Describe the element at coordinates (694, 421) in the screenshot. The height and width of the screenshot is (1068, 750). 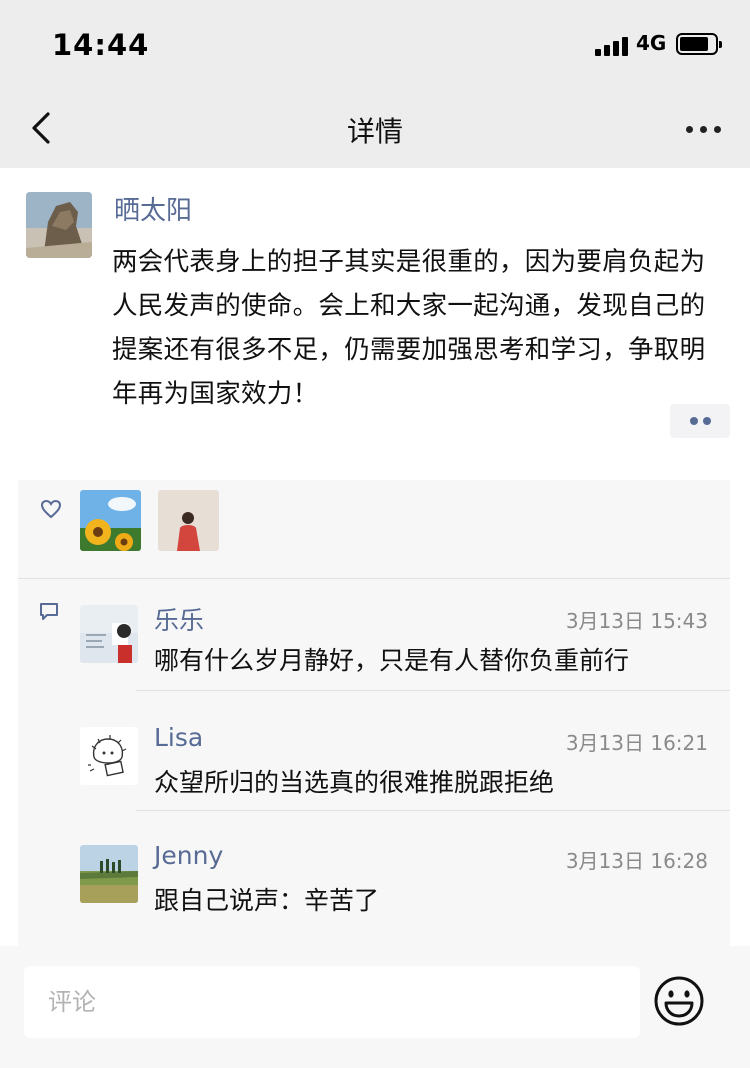
I see `more-dots-icon` at that location.